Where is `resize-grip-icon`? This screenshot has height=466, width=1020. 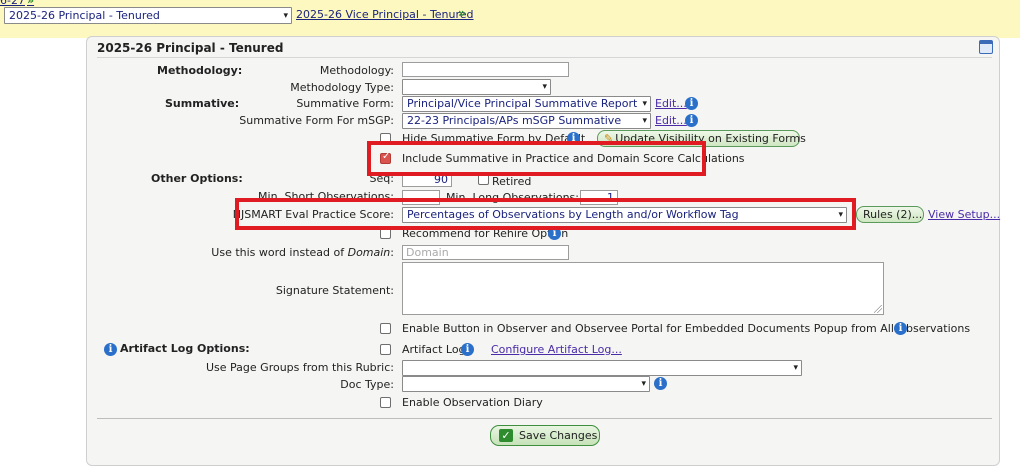
resize-grip-icon is located at coordinates (878, 309).